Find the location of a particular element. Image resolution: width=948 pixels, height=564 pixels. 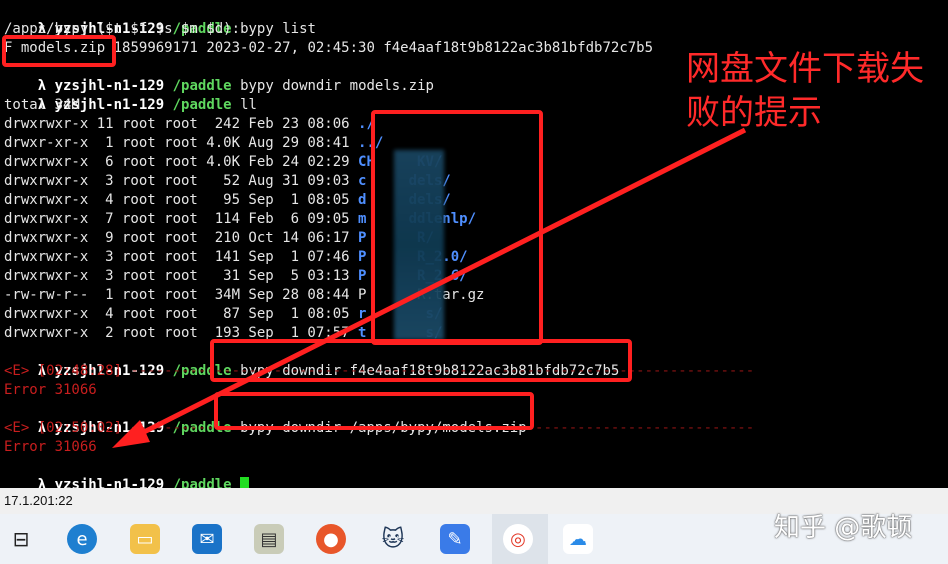

firefox-icon: ● is located at coordinates (331, 539).